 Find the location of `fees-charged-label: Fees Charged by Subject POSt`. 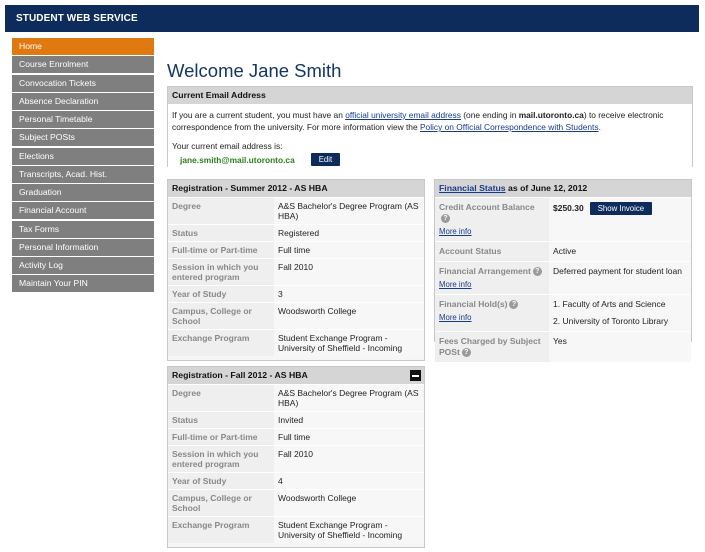

fees-charged-label: Fees Charged by Subject POSt is located at coordinates (490, 346).